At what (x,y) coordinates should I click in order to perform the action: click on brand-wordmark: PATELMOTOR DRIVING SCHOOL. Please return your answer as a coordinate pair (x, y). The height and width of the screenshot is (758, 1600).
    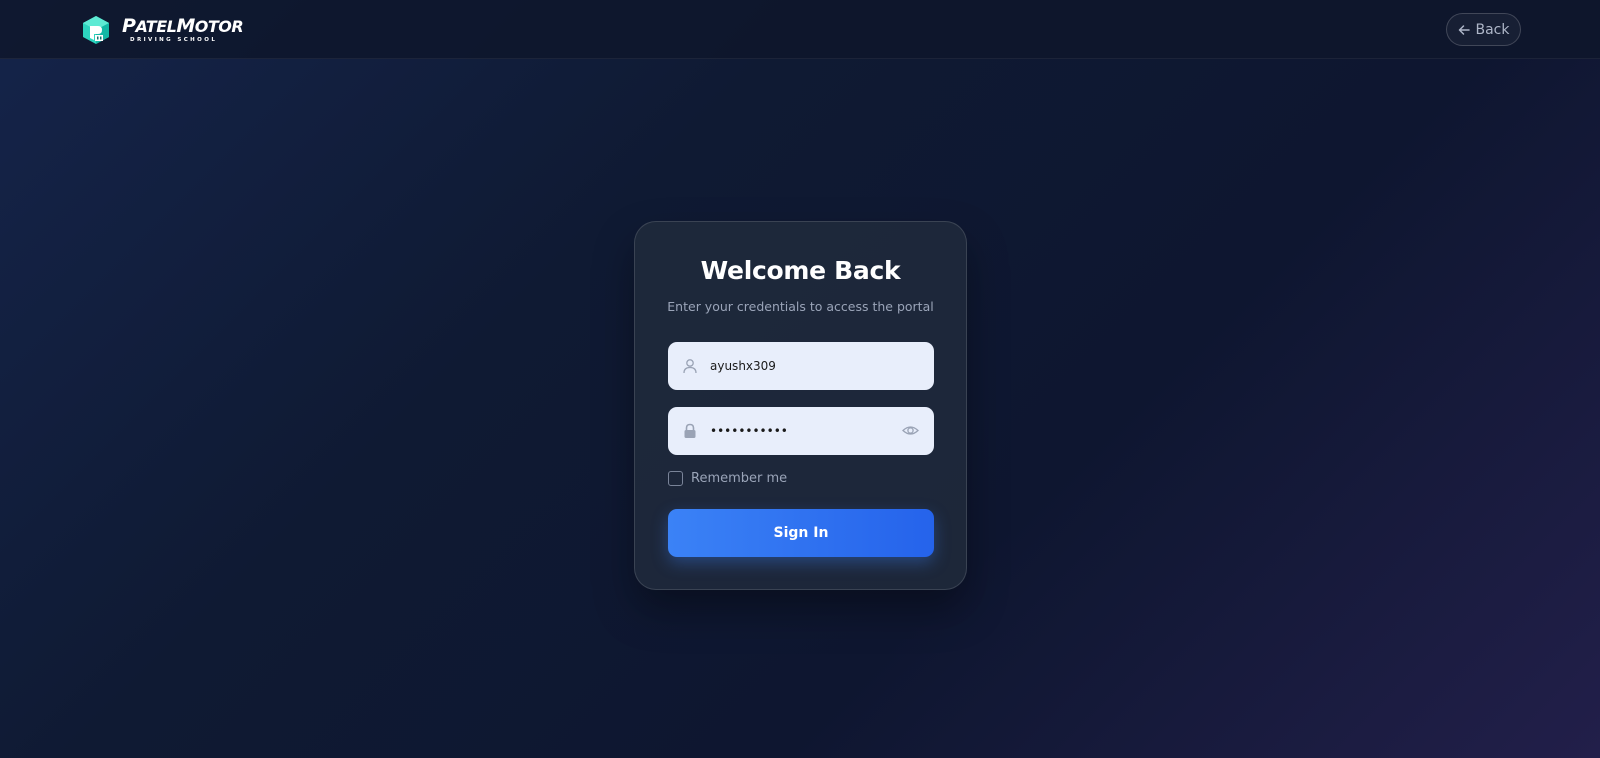
    Looking at the image, I should click on (183, 29).